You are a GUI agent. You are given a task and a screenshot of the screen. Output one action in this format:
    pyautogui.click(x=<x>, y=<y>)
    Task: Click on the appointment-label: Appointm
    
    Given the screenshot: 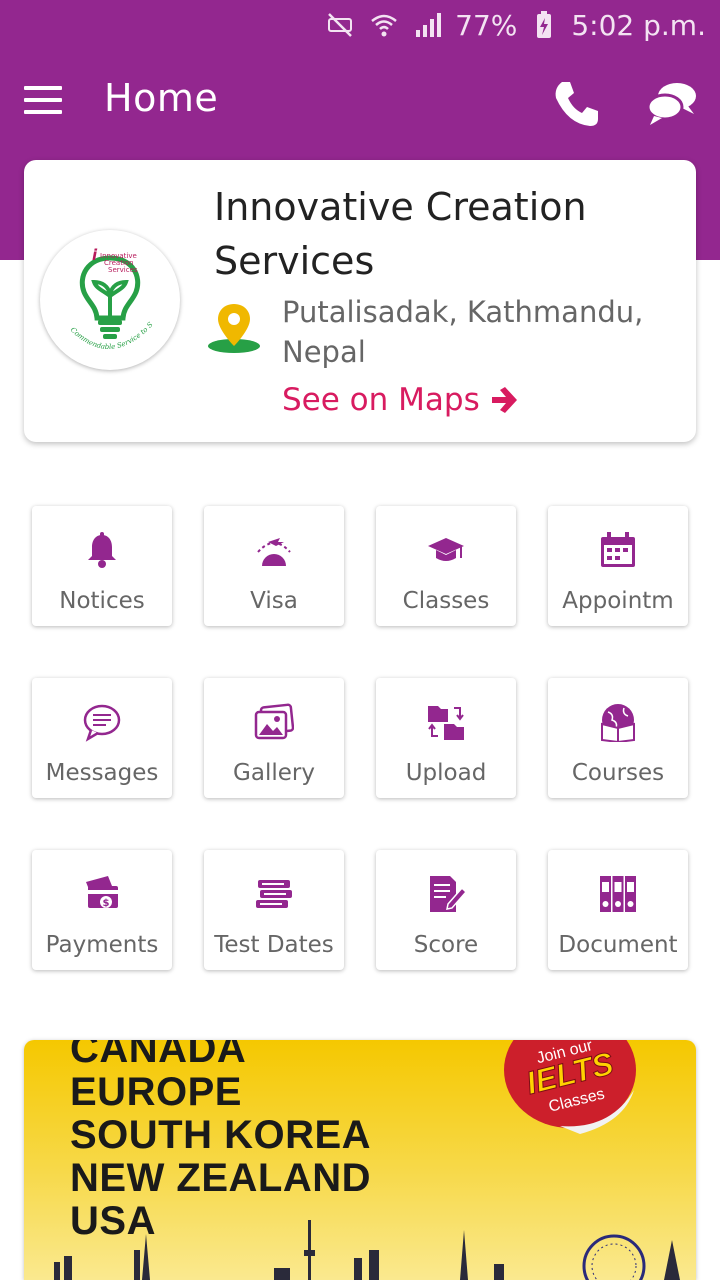 What is the action you would take?
    pyautogui.click(x=618, y=601)
    